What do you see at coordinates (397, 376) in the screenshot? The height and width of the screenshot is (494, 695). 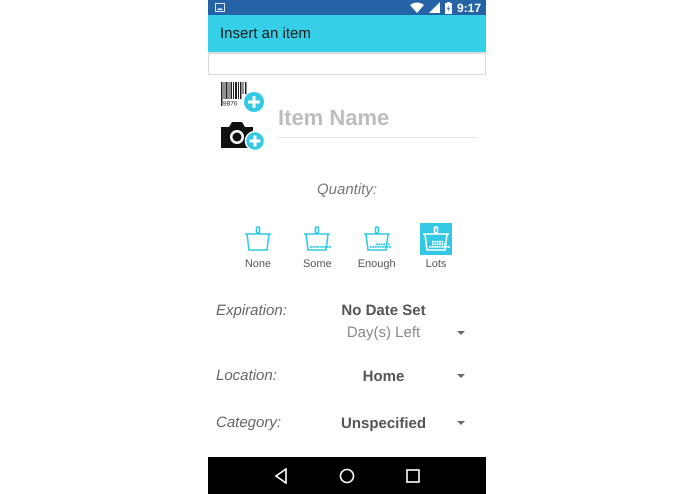 I see `dropdown: Home` at bounding box center [397, 376].